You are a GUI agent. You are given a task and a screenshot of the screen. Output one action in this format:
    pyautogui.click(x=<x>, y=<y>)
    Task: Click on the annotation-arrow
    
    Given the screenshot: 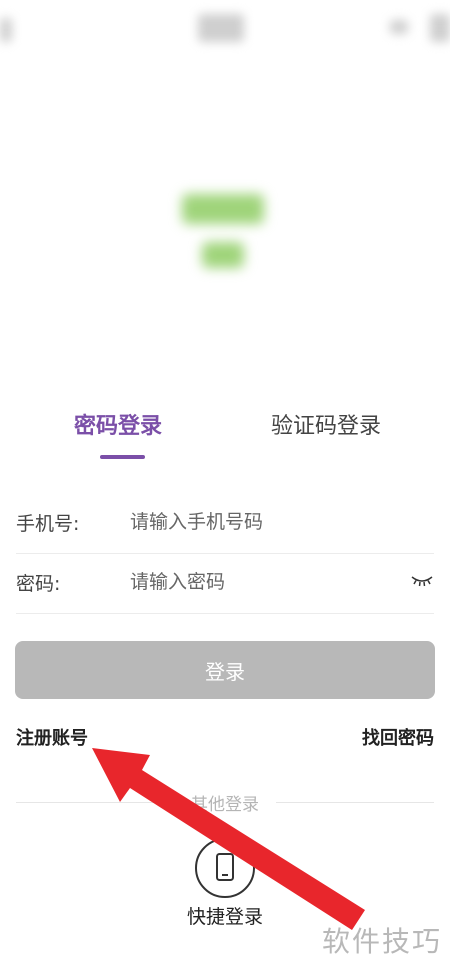 What is the action you would take?
    pyautogui.click(x=228, y=839)
    